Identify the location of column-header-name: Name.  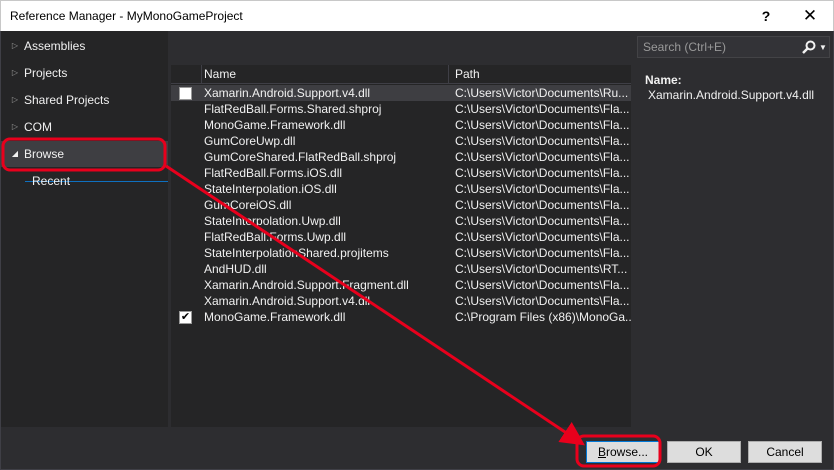
(325, 74).